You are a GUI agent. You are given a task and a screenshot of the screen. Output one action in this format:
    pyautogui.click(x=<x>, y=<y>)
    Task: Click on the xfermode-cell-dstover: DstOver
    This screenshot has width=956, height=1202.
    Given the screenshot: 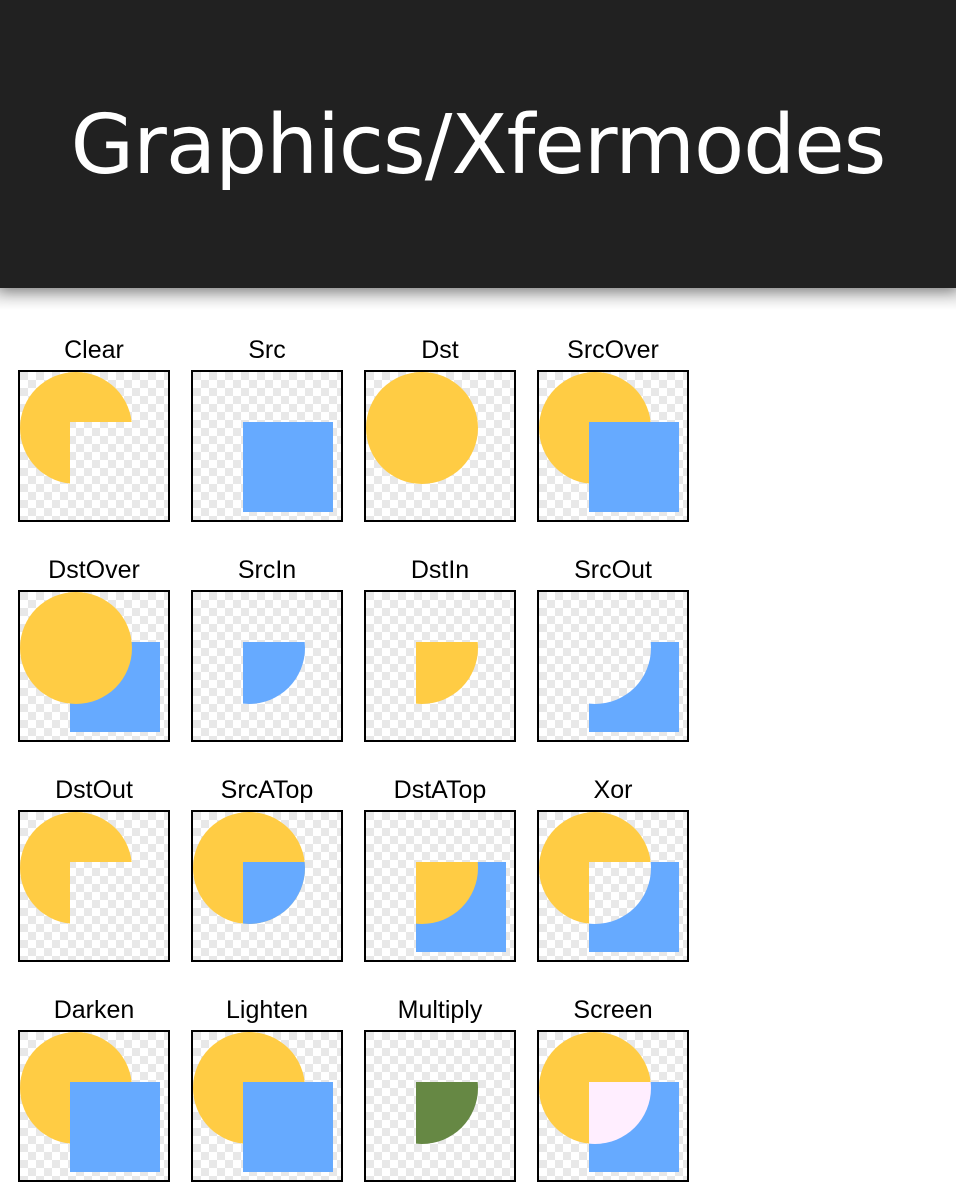 What is the action you would take?
    pyautogui.click(x=94, y=649)
    